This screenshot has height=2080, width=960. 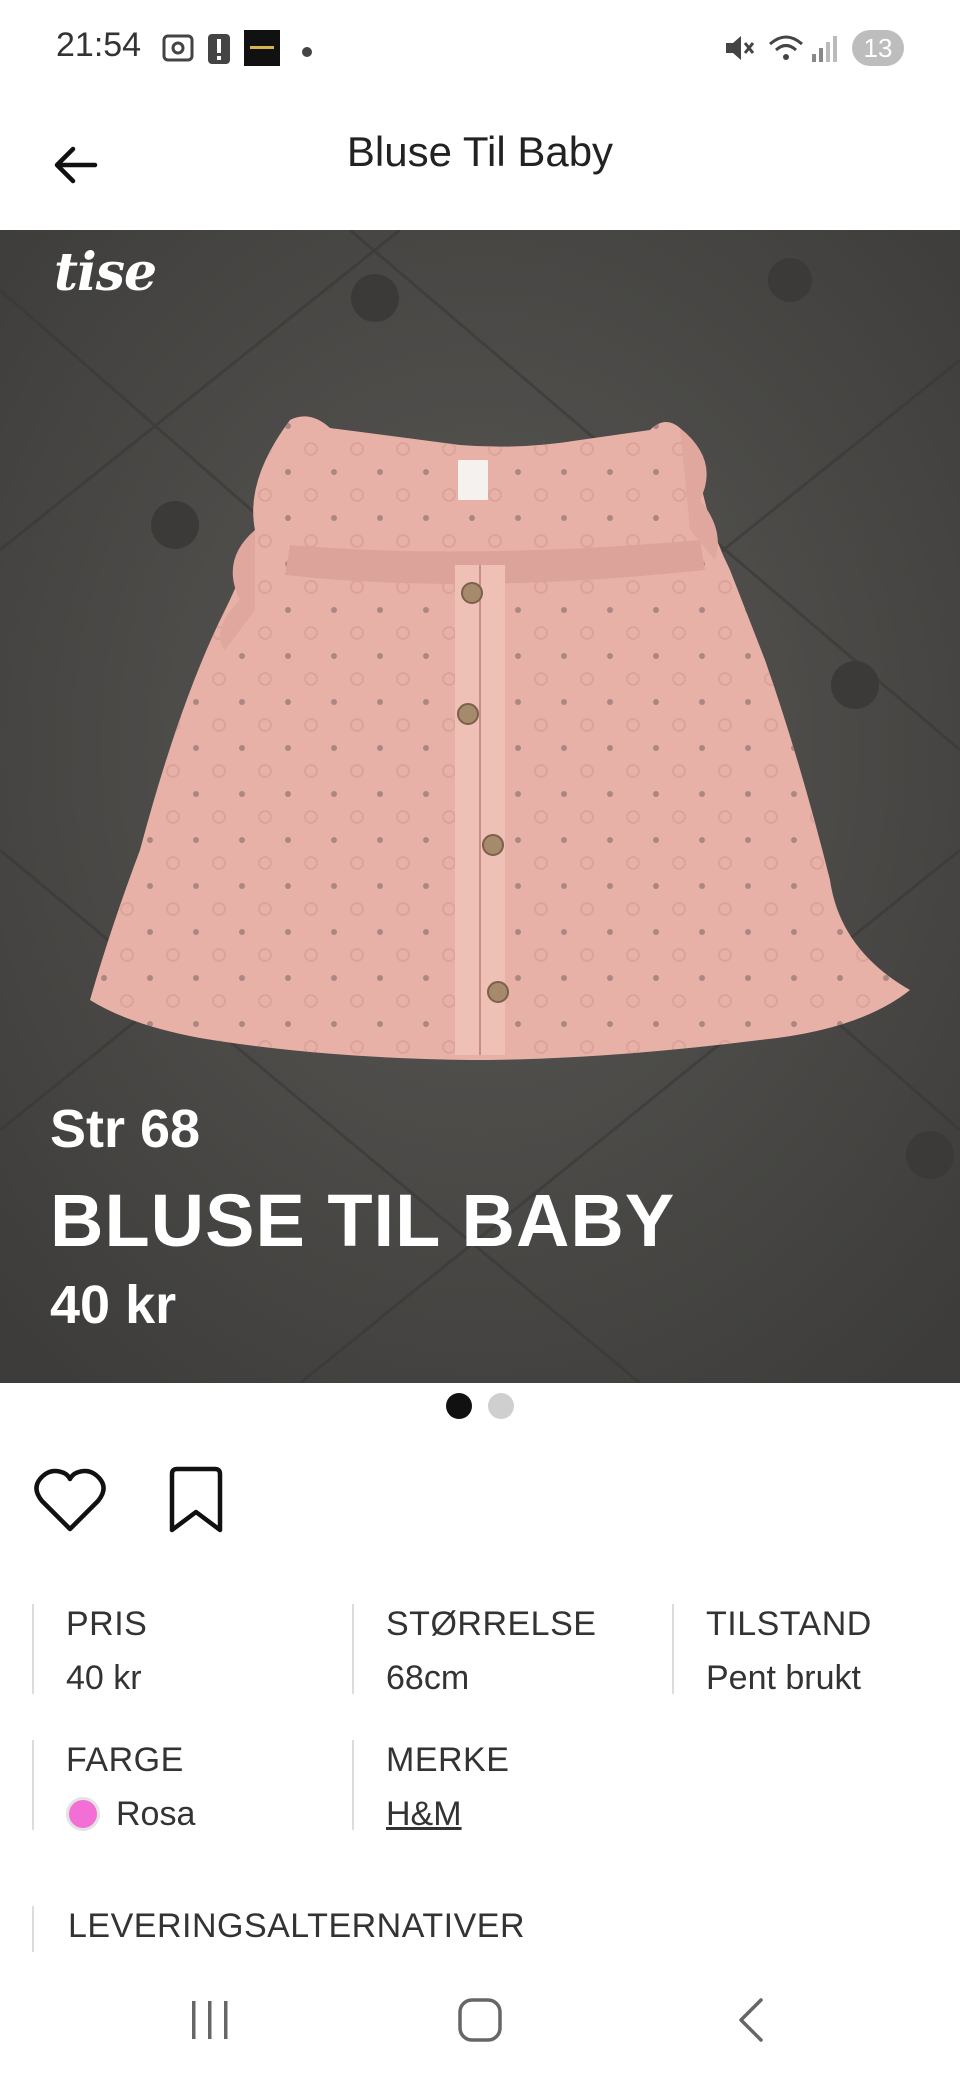 What do you see at coordinates (178, 50) in the screenshot?
I see `screenshot-icon` at bounding box center [178, 50].